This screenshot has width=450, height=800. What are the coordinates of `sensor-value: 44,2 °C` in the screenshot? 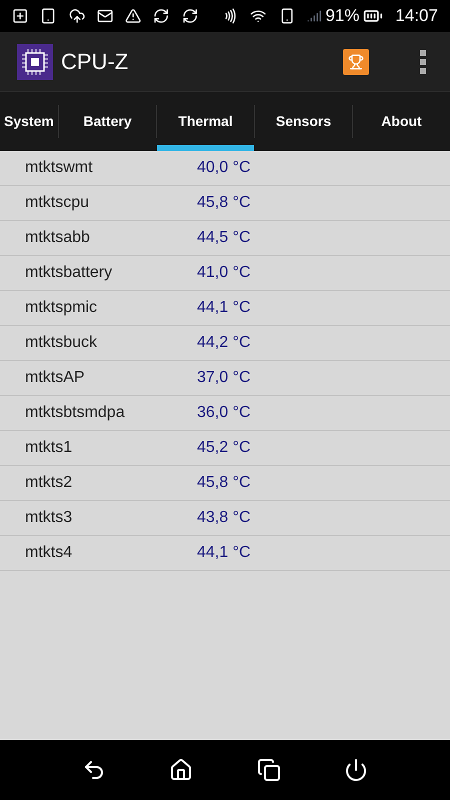 It's located at (224, 343).